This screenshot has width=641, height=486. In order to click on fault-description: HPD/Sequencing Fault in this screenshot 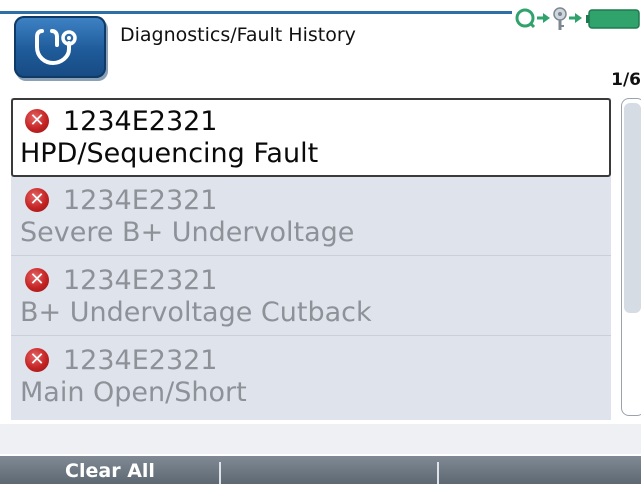, I will do `click(169, 153)`.